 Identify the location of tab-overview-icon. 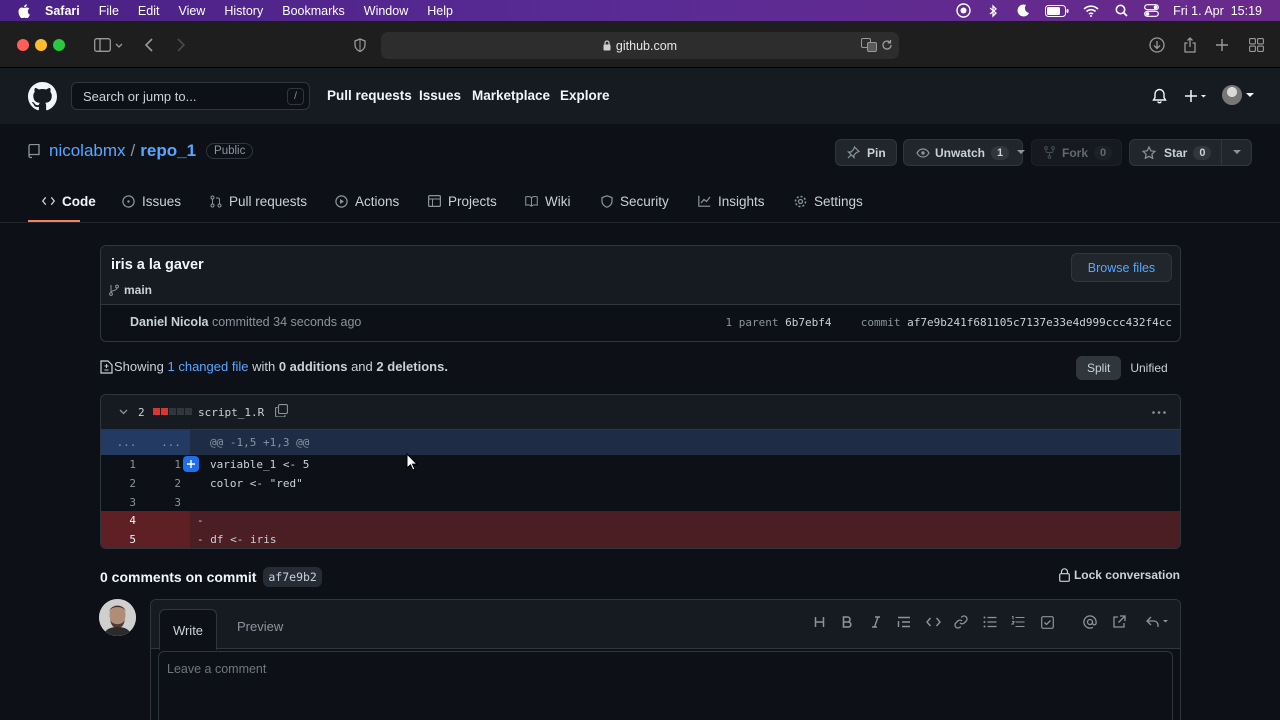
(1256, 45).